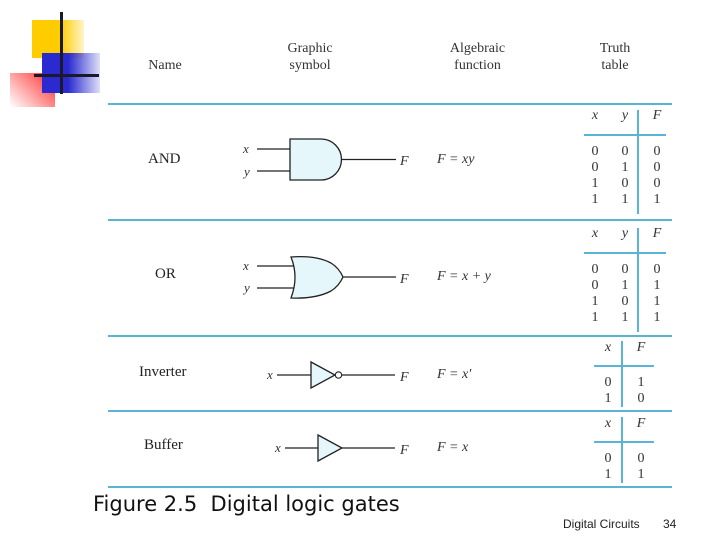 This screenshot has width=720, height=540. Describe the element at coordinates (277, 447) in the screenshot. I see `buffer-input-x-label: x` at that location.